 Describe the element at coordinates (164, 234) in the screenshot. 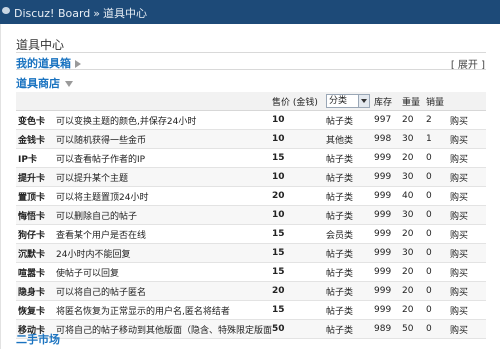

I see `item-description: 查看某个用户是否在线` at that location.